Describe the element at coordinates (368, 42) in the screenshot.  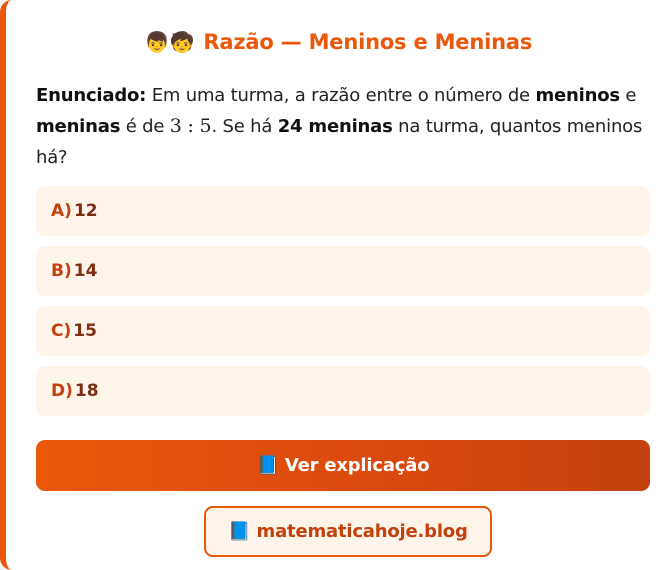
I see `title-text: Razão — Meninos e Meninas` at that location.